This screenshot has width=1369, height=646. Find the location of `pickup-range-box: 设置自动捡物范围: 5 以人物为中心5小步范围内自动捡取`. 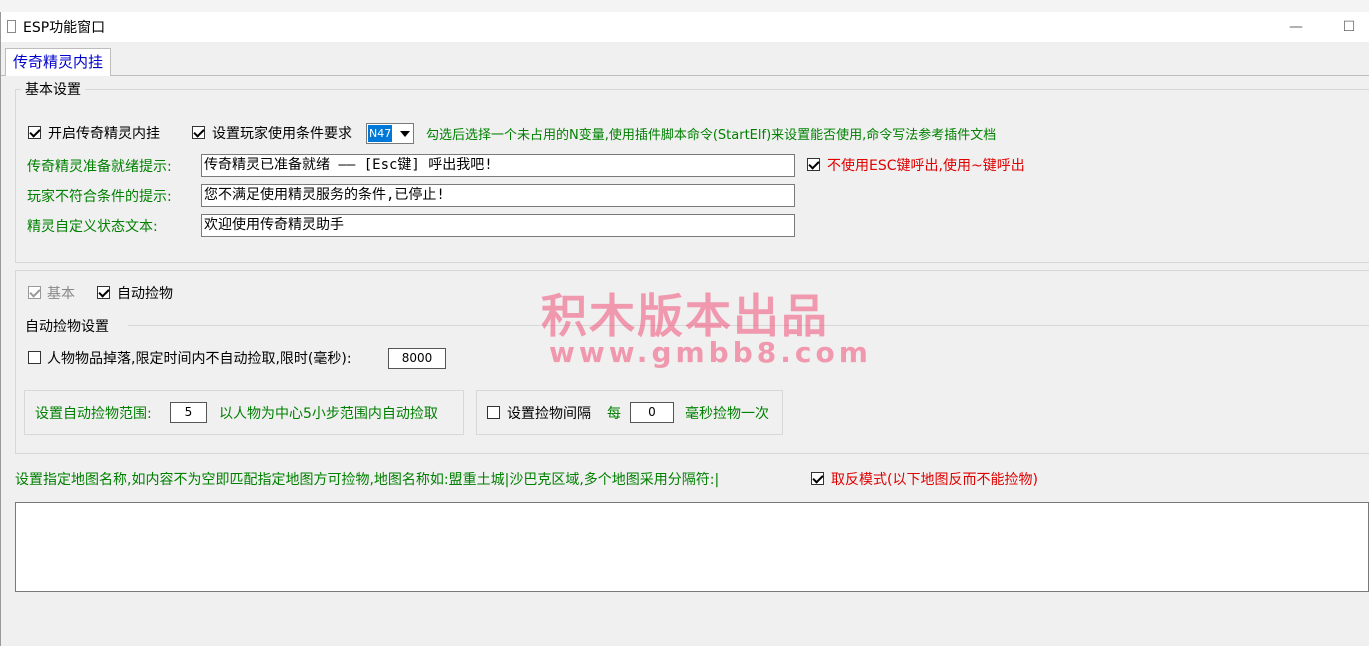

pickup-range-box: 设置自动捡物范围: 5 以人物为中心5小步范围内自动捡取 is located at coordinates (244, 412).